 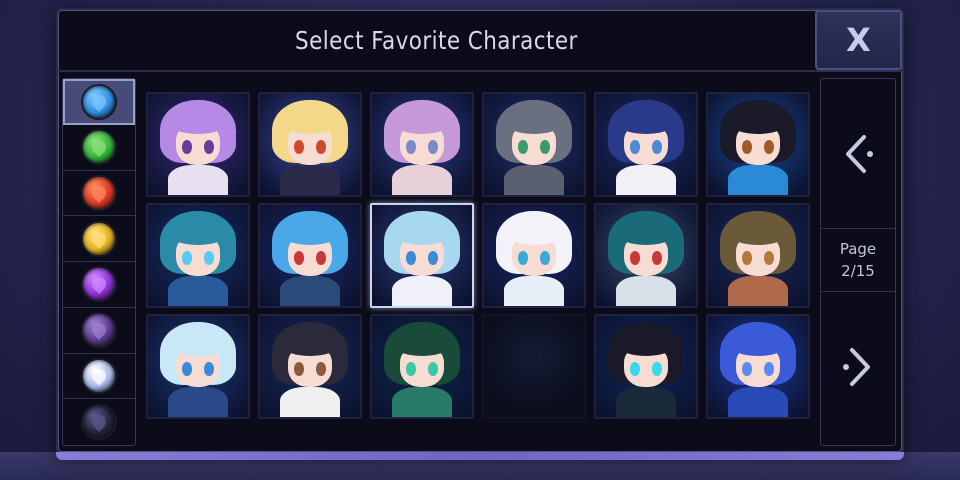 I want to click on element-filter-tabs, so click(x=99, y=262).